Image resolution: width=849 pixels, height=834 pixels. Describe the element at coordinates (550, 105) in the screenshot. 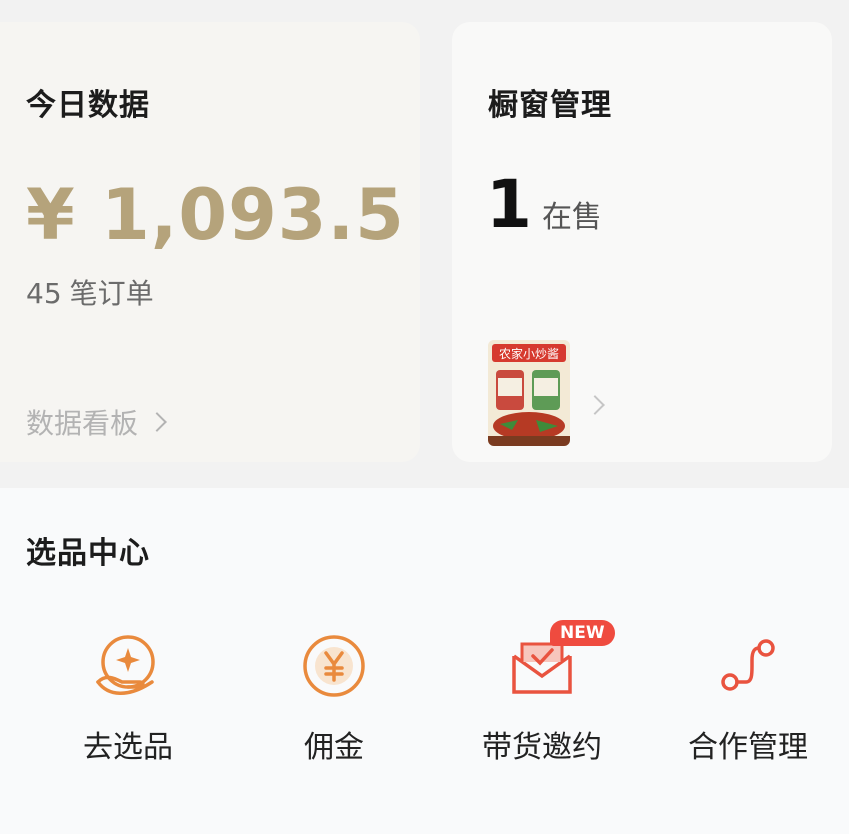

I see `showcase-title: 橱窗管理` at that location.